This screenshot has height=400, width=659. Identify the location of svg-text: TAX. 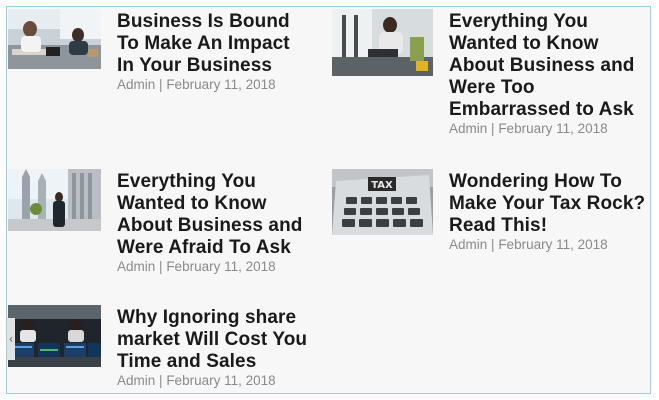
(382, 185).